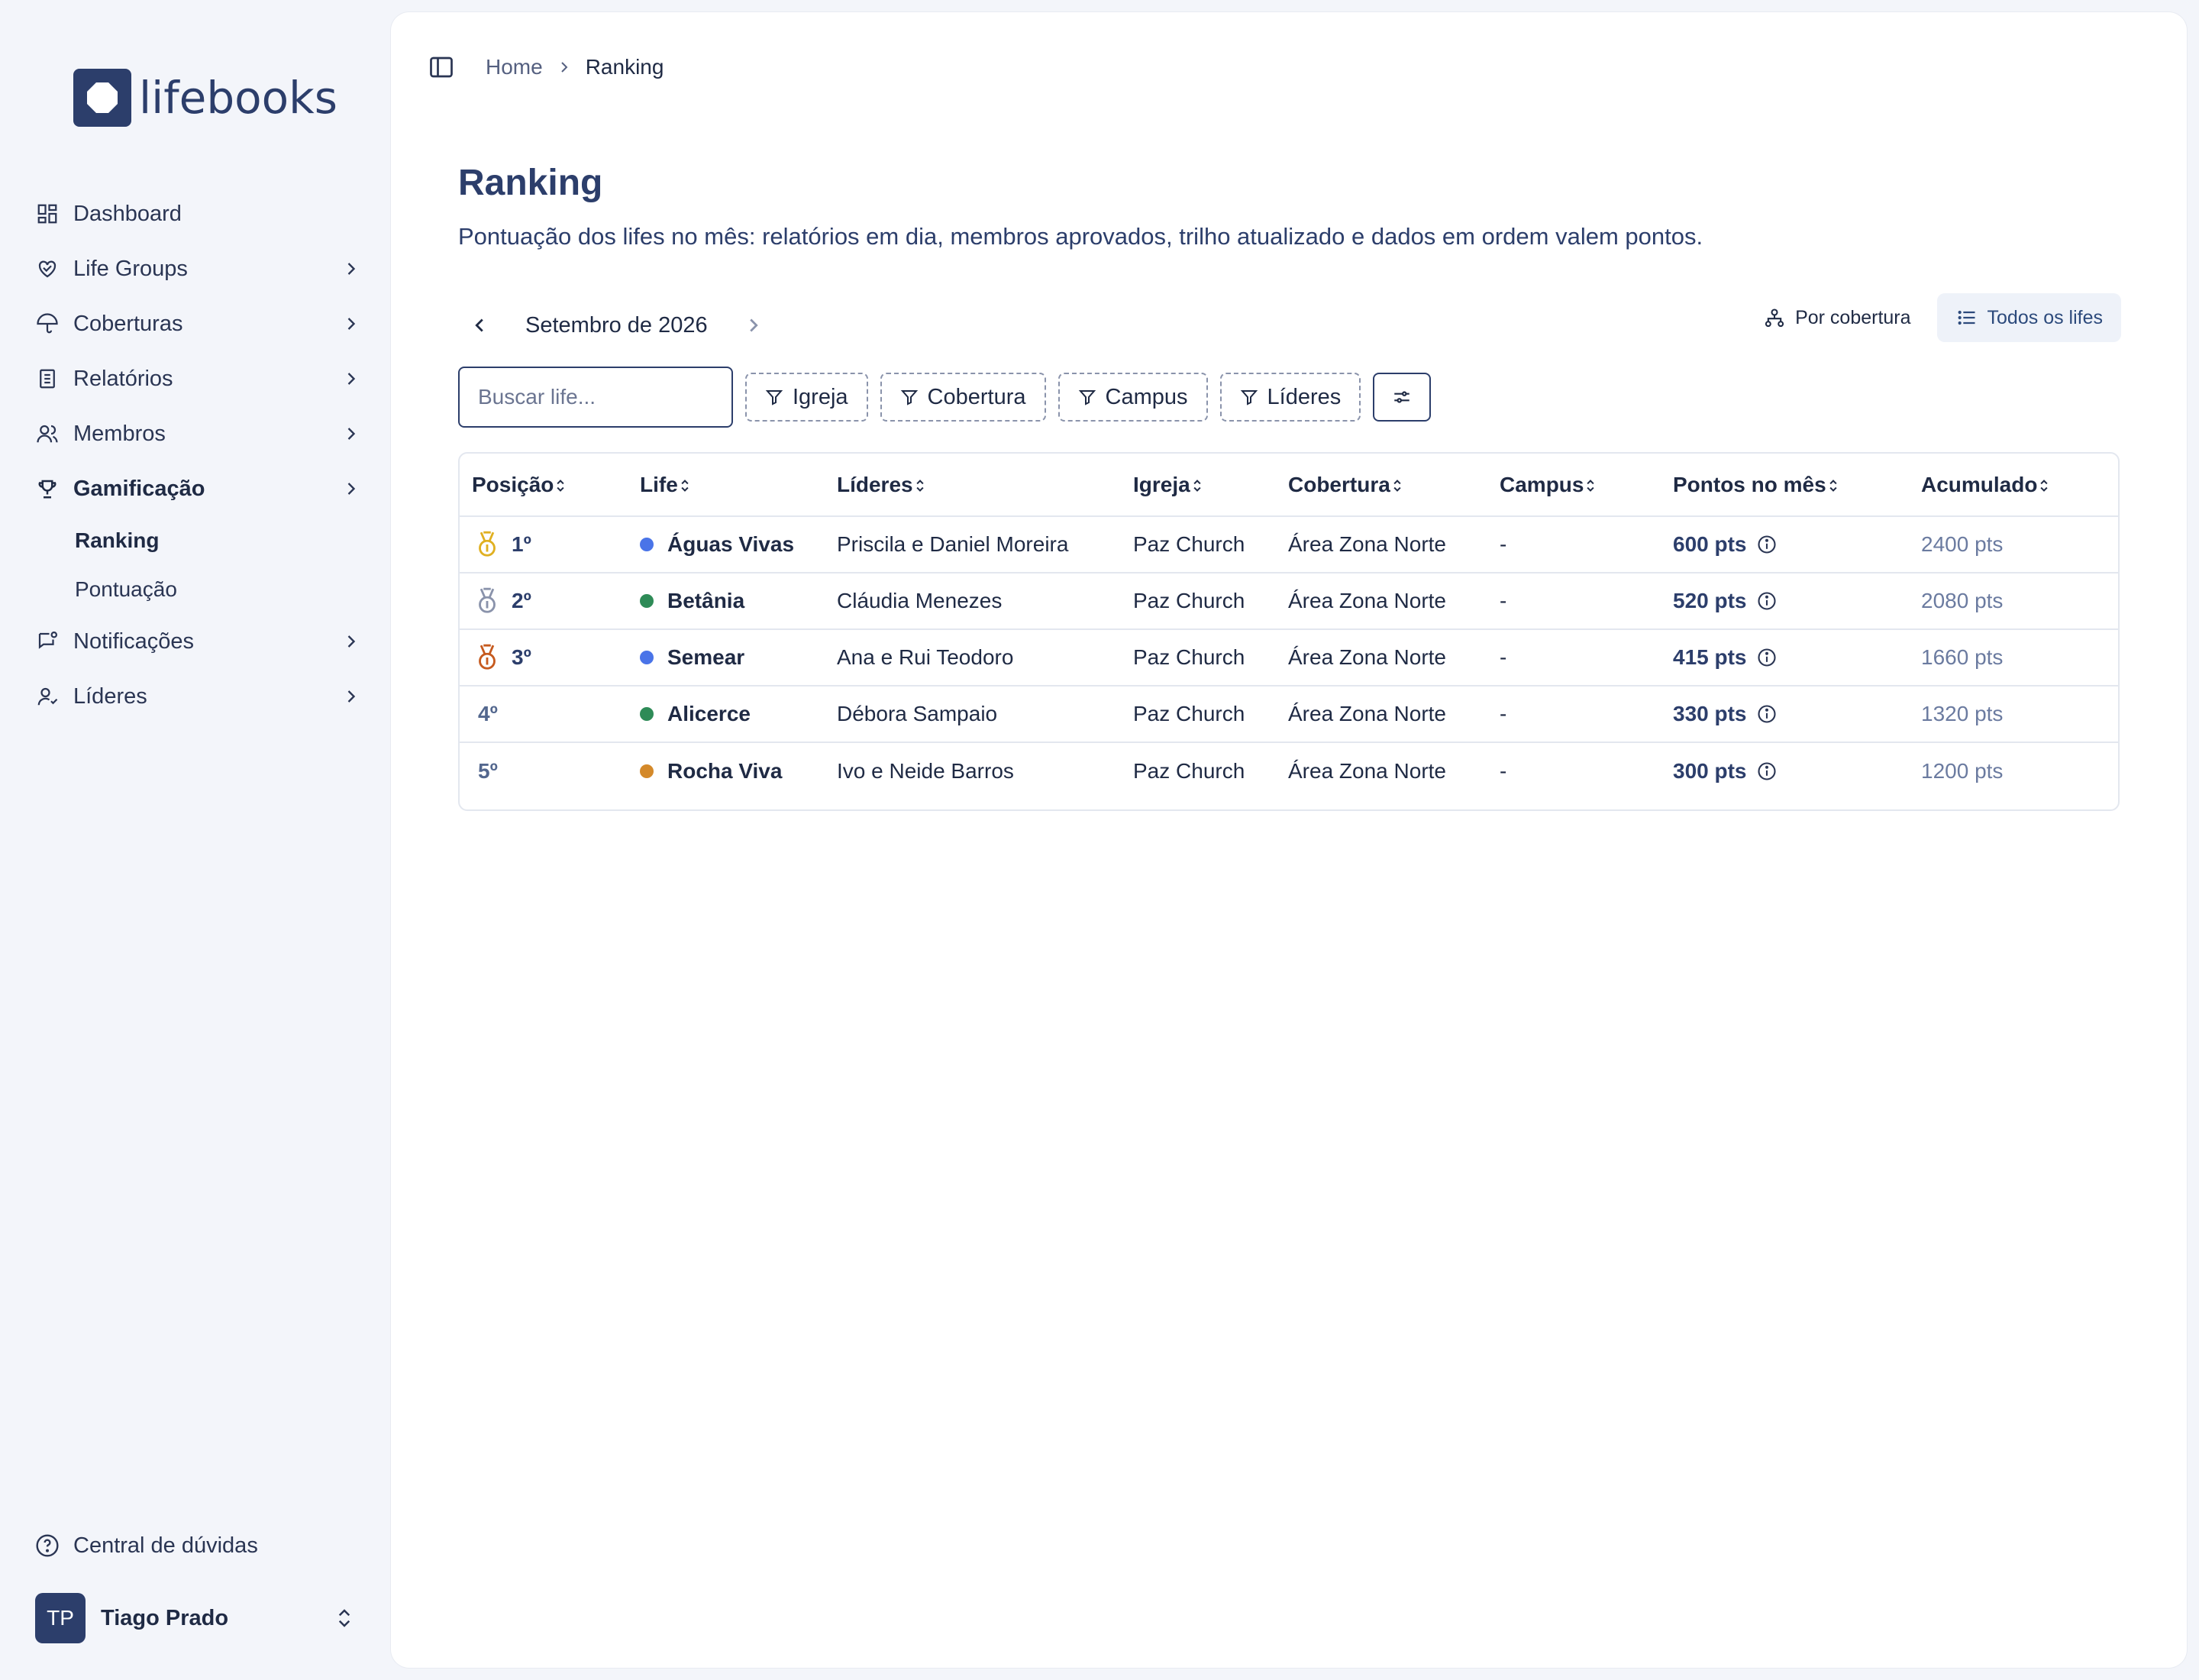 This screenshot has width=2199, height=1680. Describe the element at coordinates (1504, 600) in the screenshot. I see `campus-cell: -` at that location.